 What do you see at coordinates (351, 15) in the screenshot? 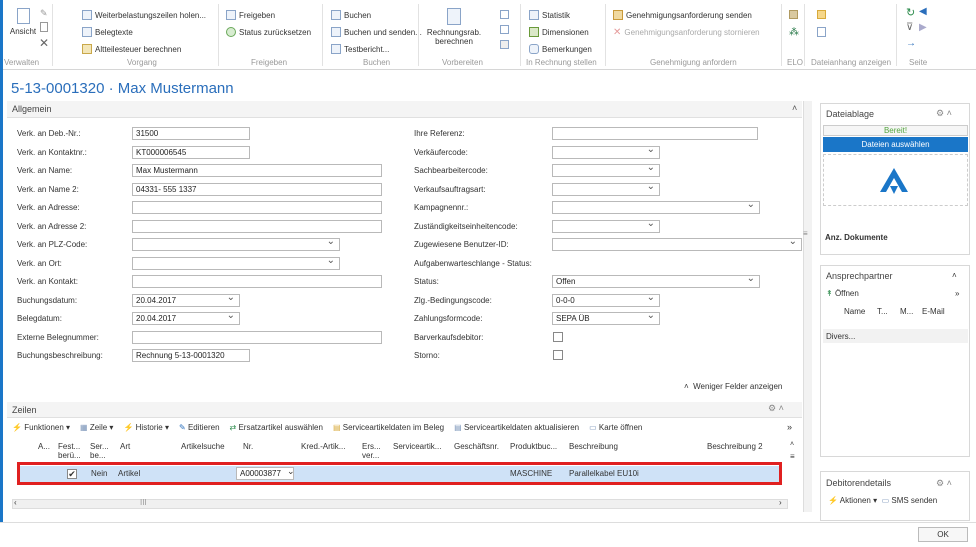
I see `buchen-button: Buchen` at bounding box center [351, 15].